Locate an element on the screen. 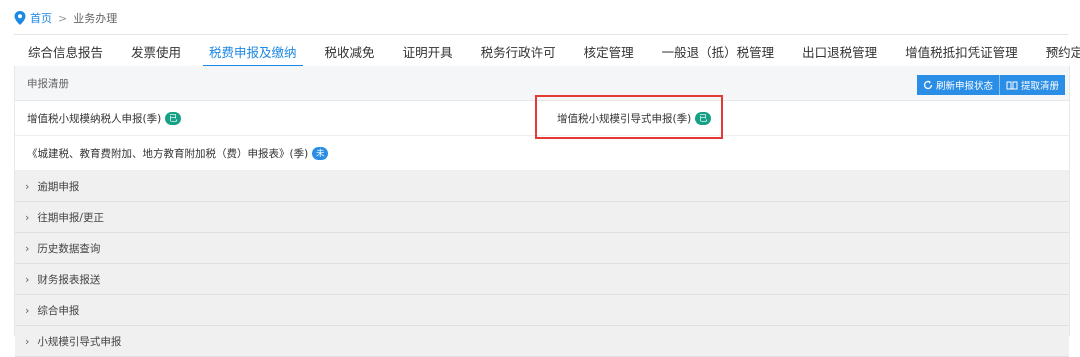 This screenshot has width=1080, height=357. breadcrumb-home-link: 首页 is located at coordinates (41, 18).